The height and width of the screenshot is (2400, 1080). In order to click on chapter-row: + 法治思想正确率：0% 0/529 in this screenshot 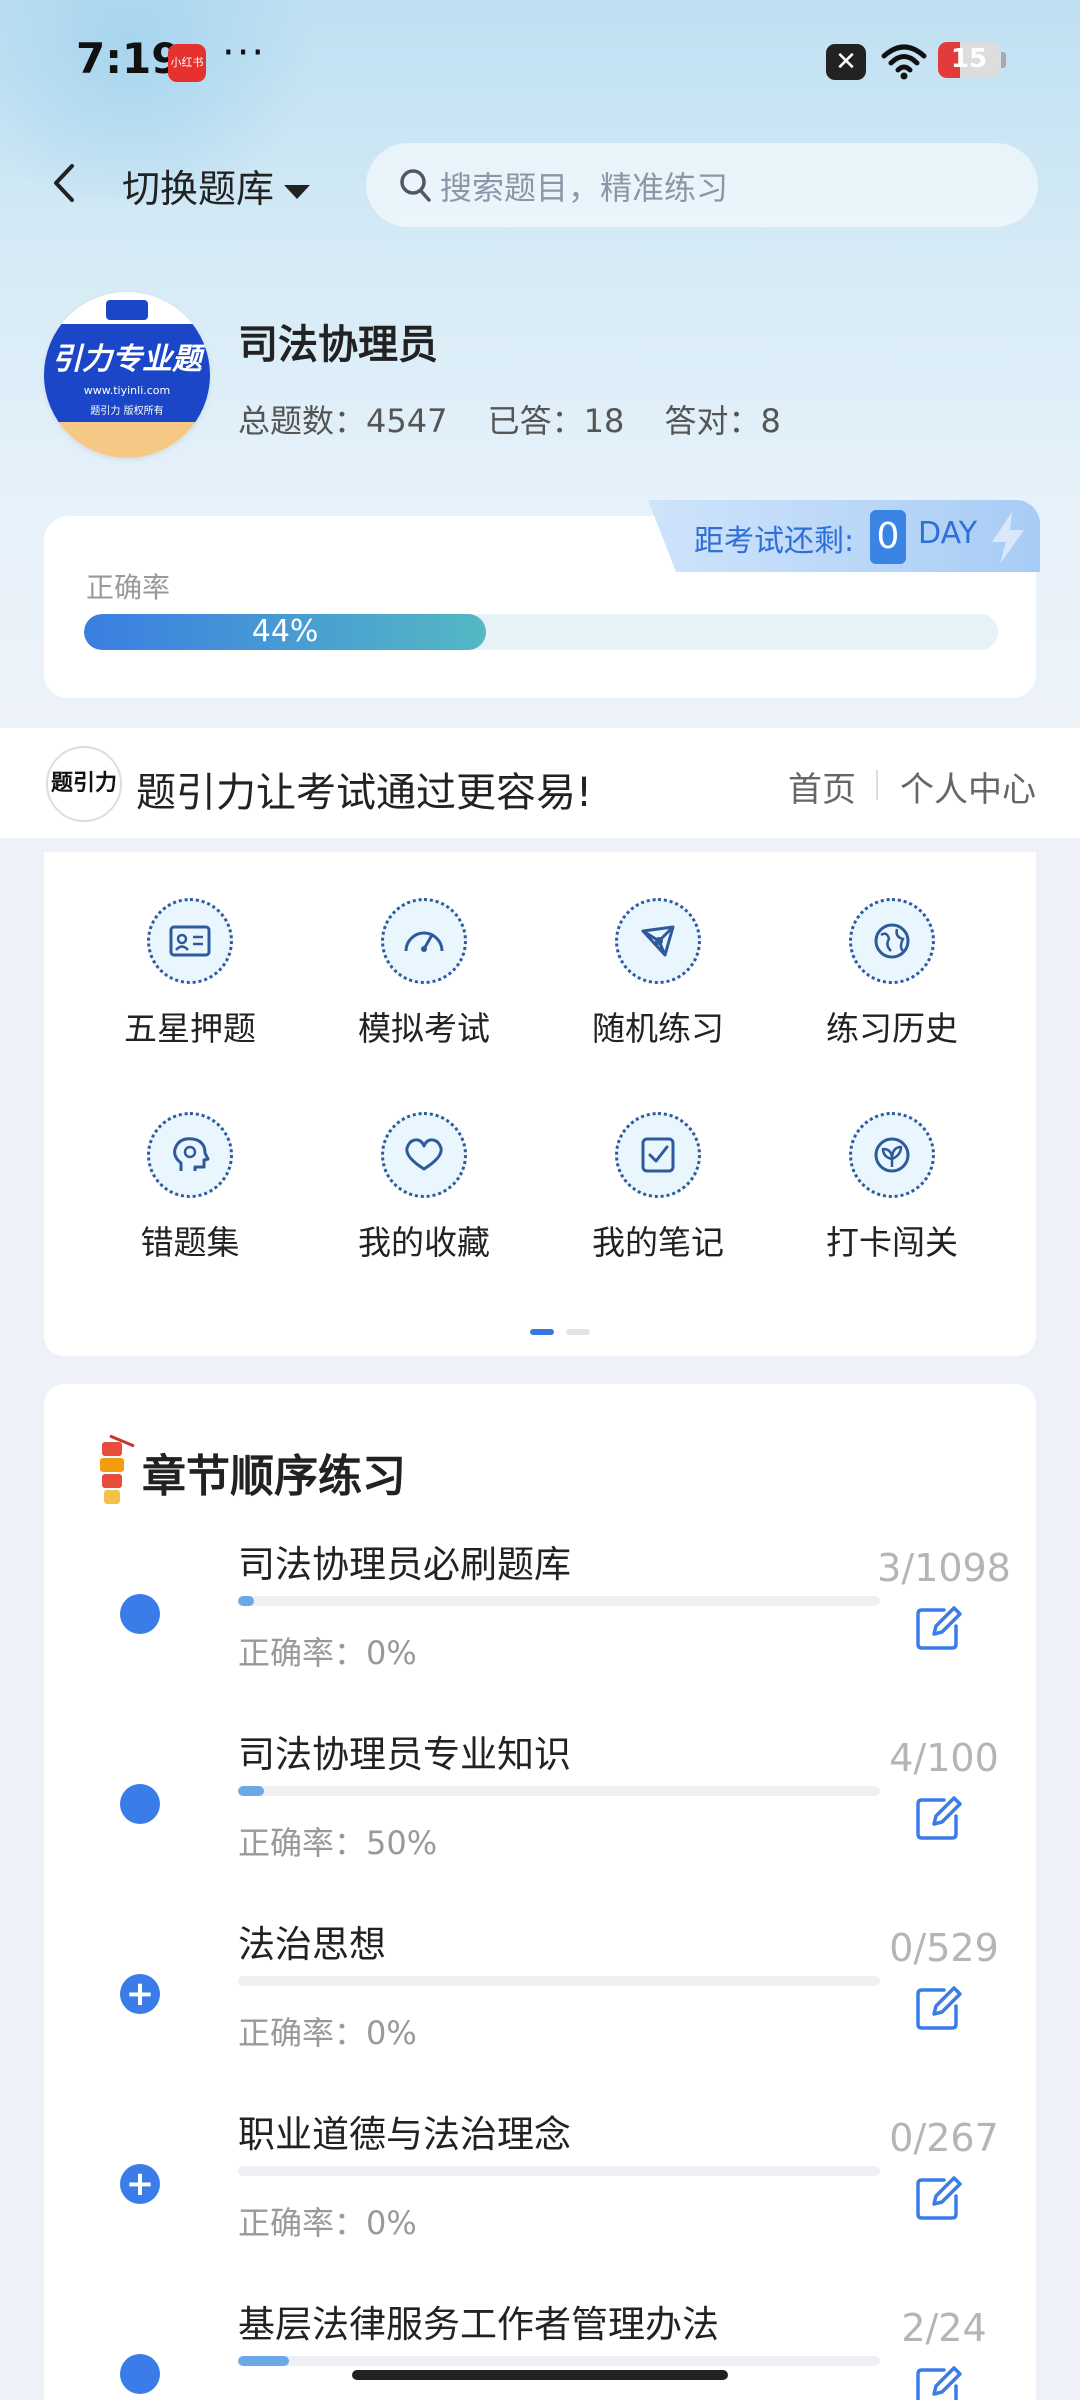, I will do `click(540, 2003)`.